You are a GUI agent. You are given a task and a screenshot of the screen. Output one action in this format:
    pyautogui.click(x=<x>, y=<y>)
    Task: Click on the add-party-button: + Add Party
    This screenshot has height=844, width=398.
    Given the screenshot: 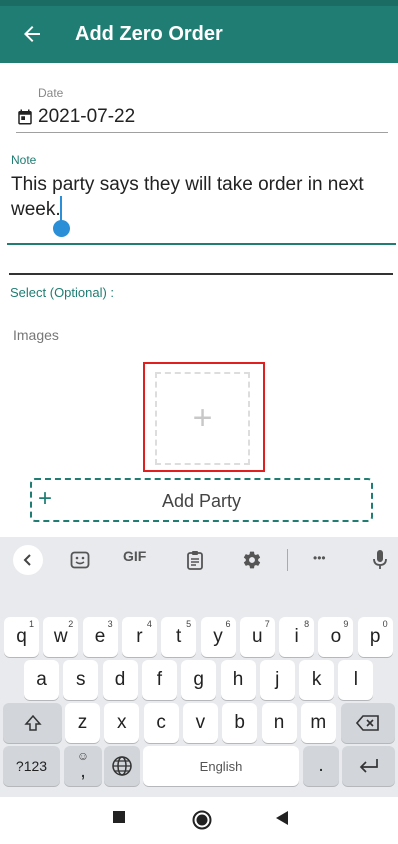 What is the action you would take?
    pyautogui.click(x=201, y=500)
    